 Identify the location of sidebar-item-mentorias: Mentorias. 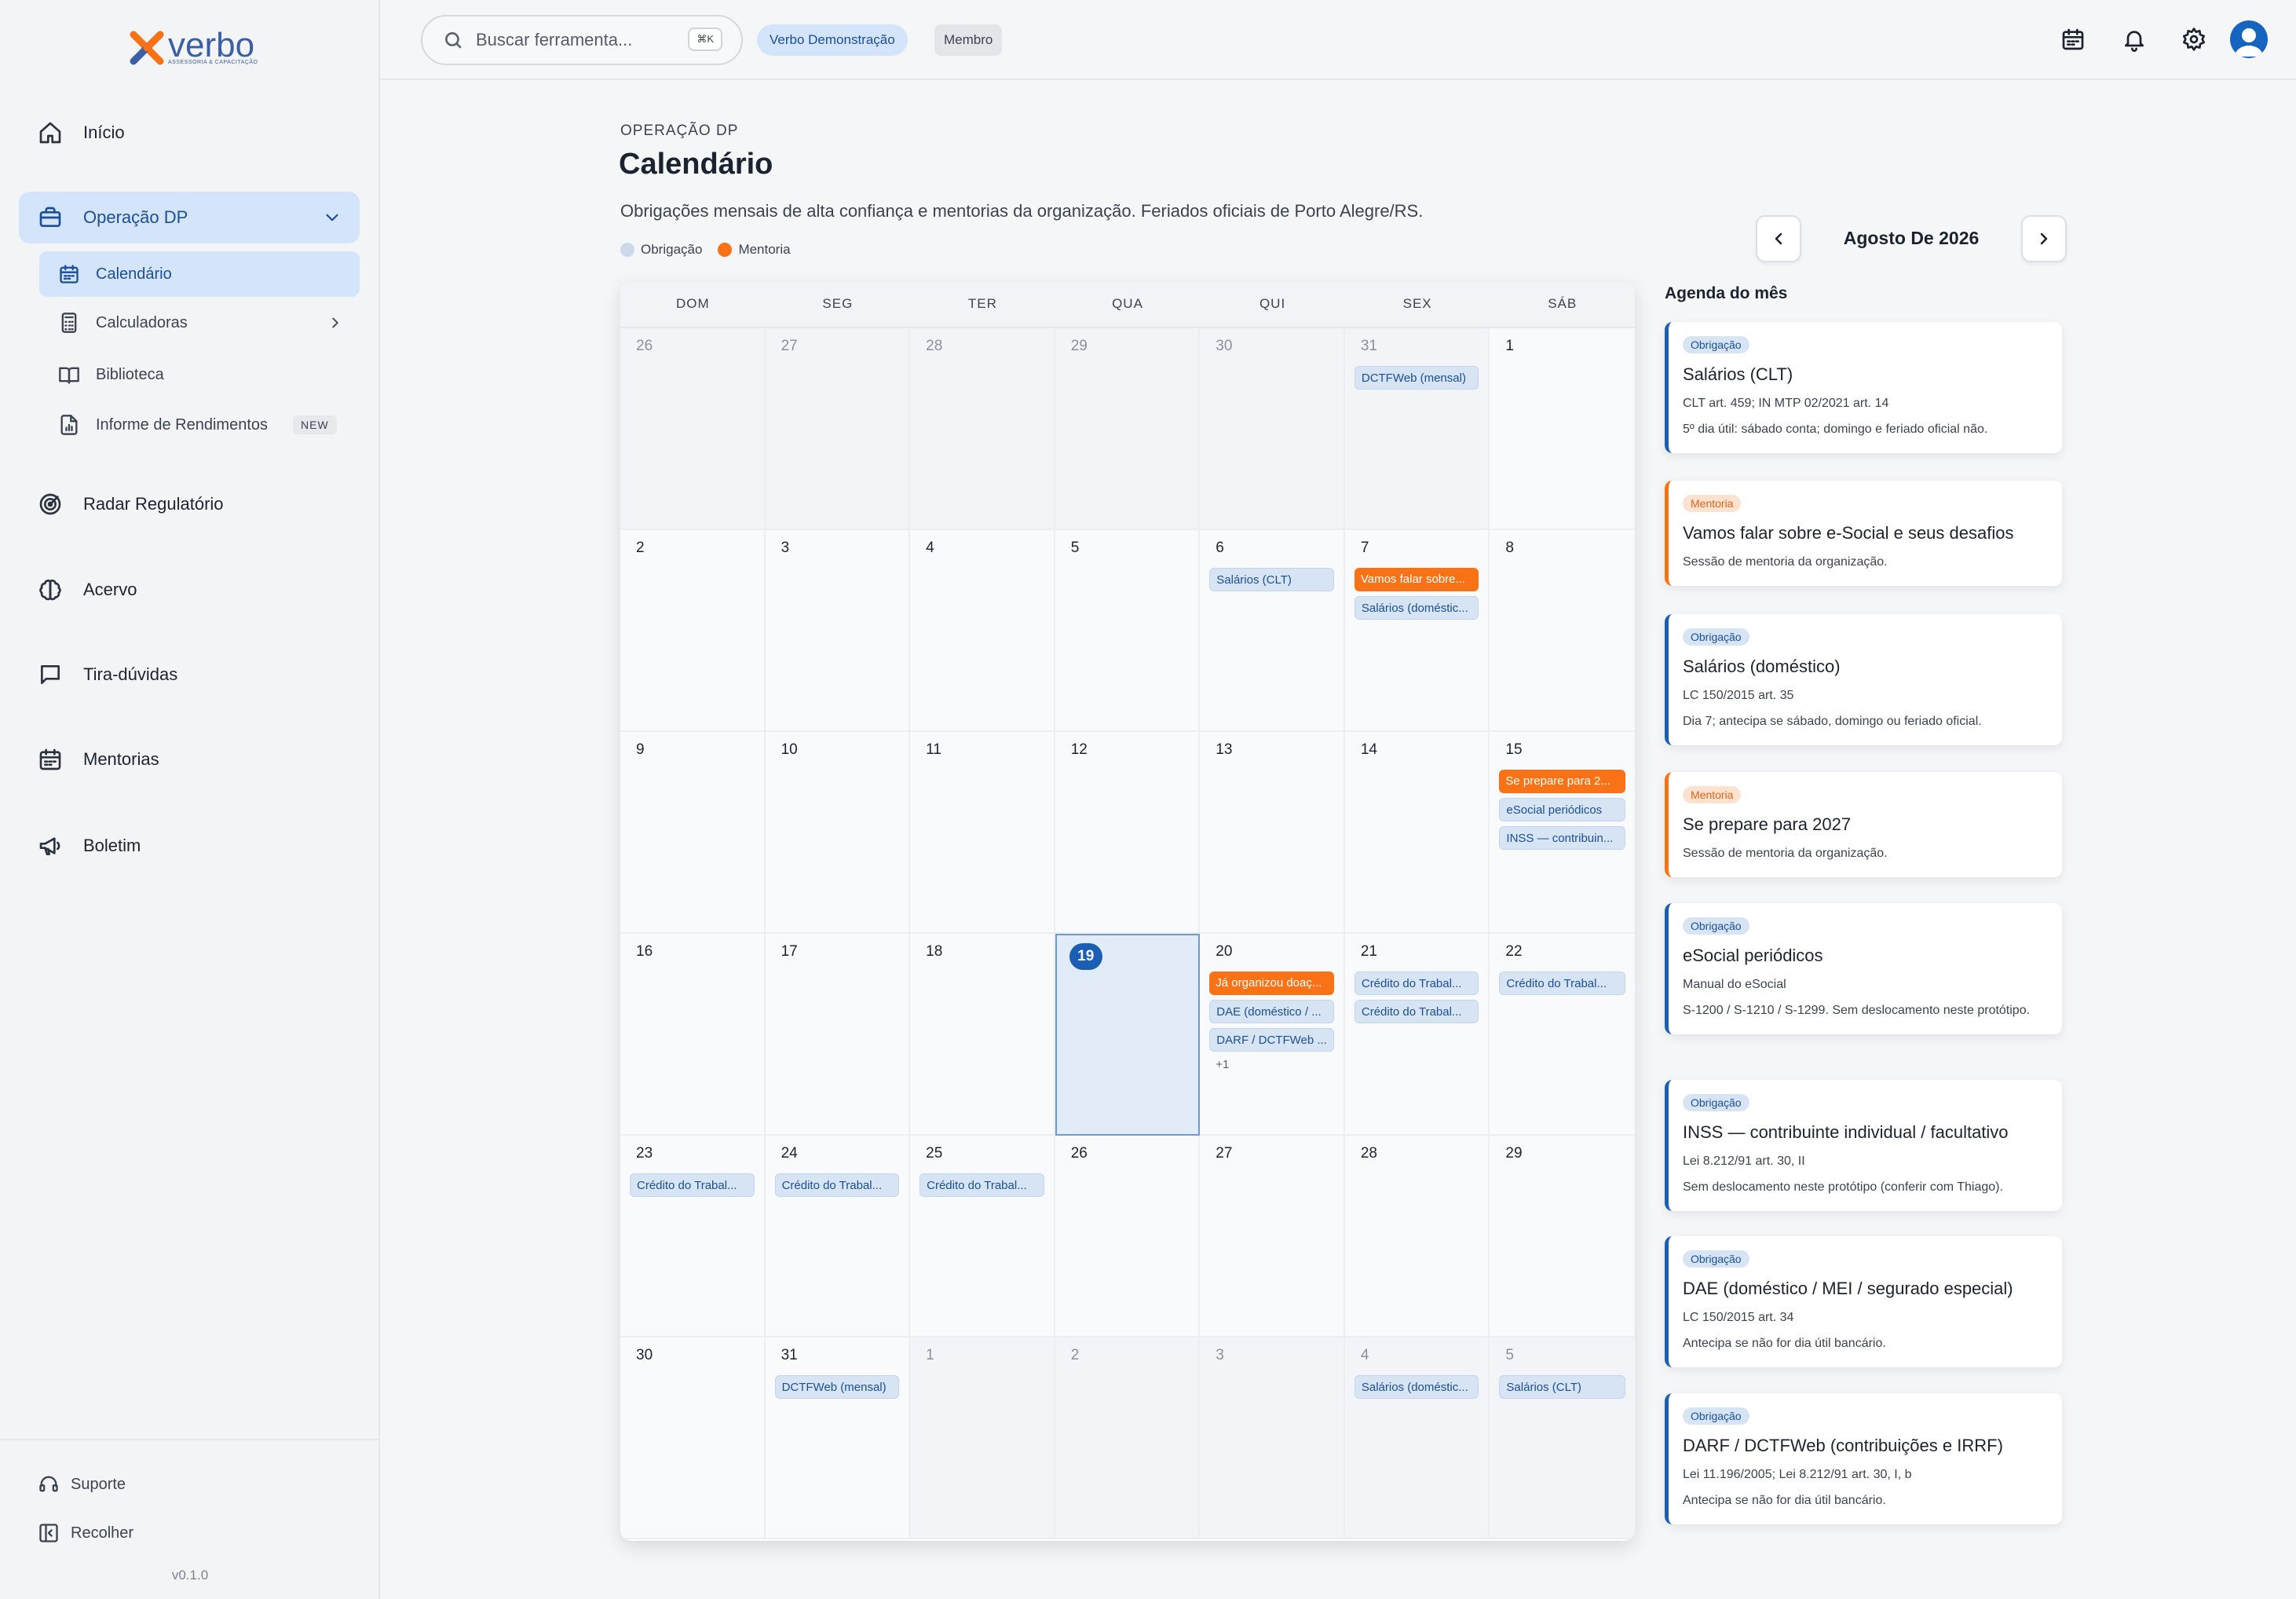
(190, 759).